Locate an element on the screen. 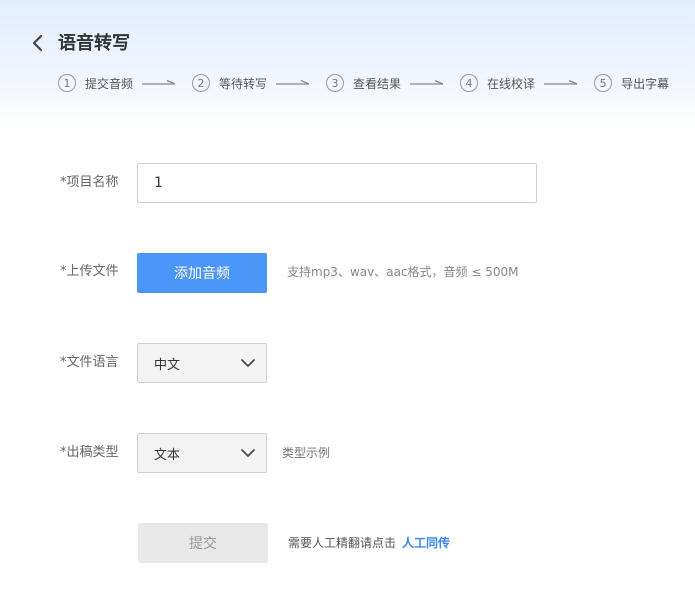  step-number: 4 is located at coordinates (469, 83).